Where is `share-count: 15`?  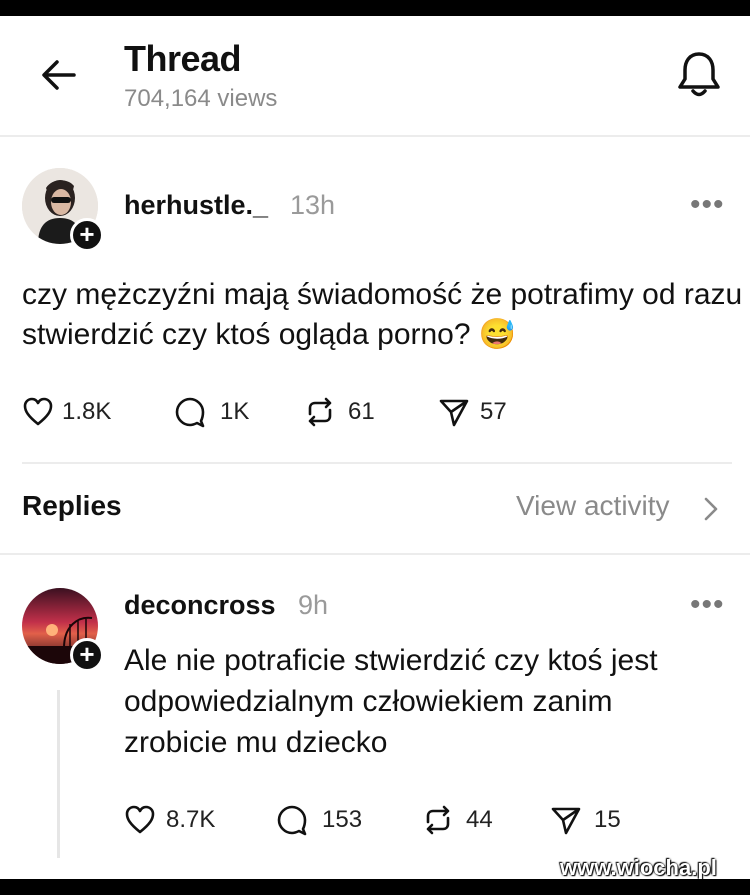
share-count: 15 is located at coordinates (607, 819).